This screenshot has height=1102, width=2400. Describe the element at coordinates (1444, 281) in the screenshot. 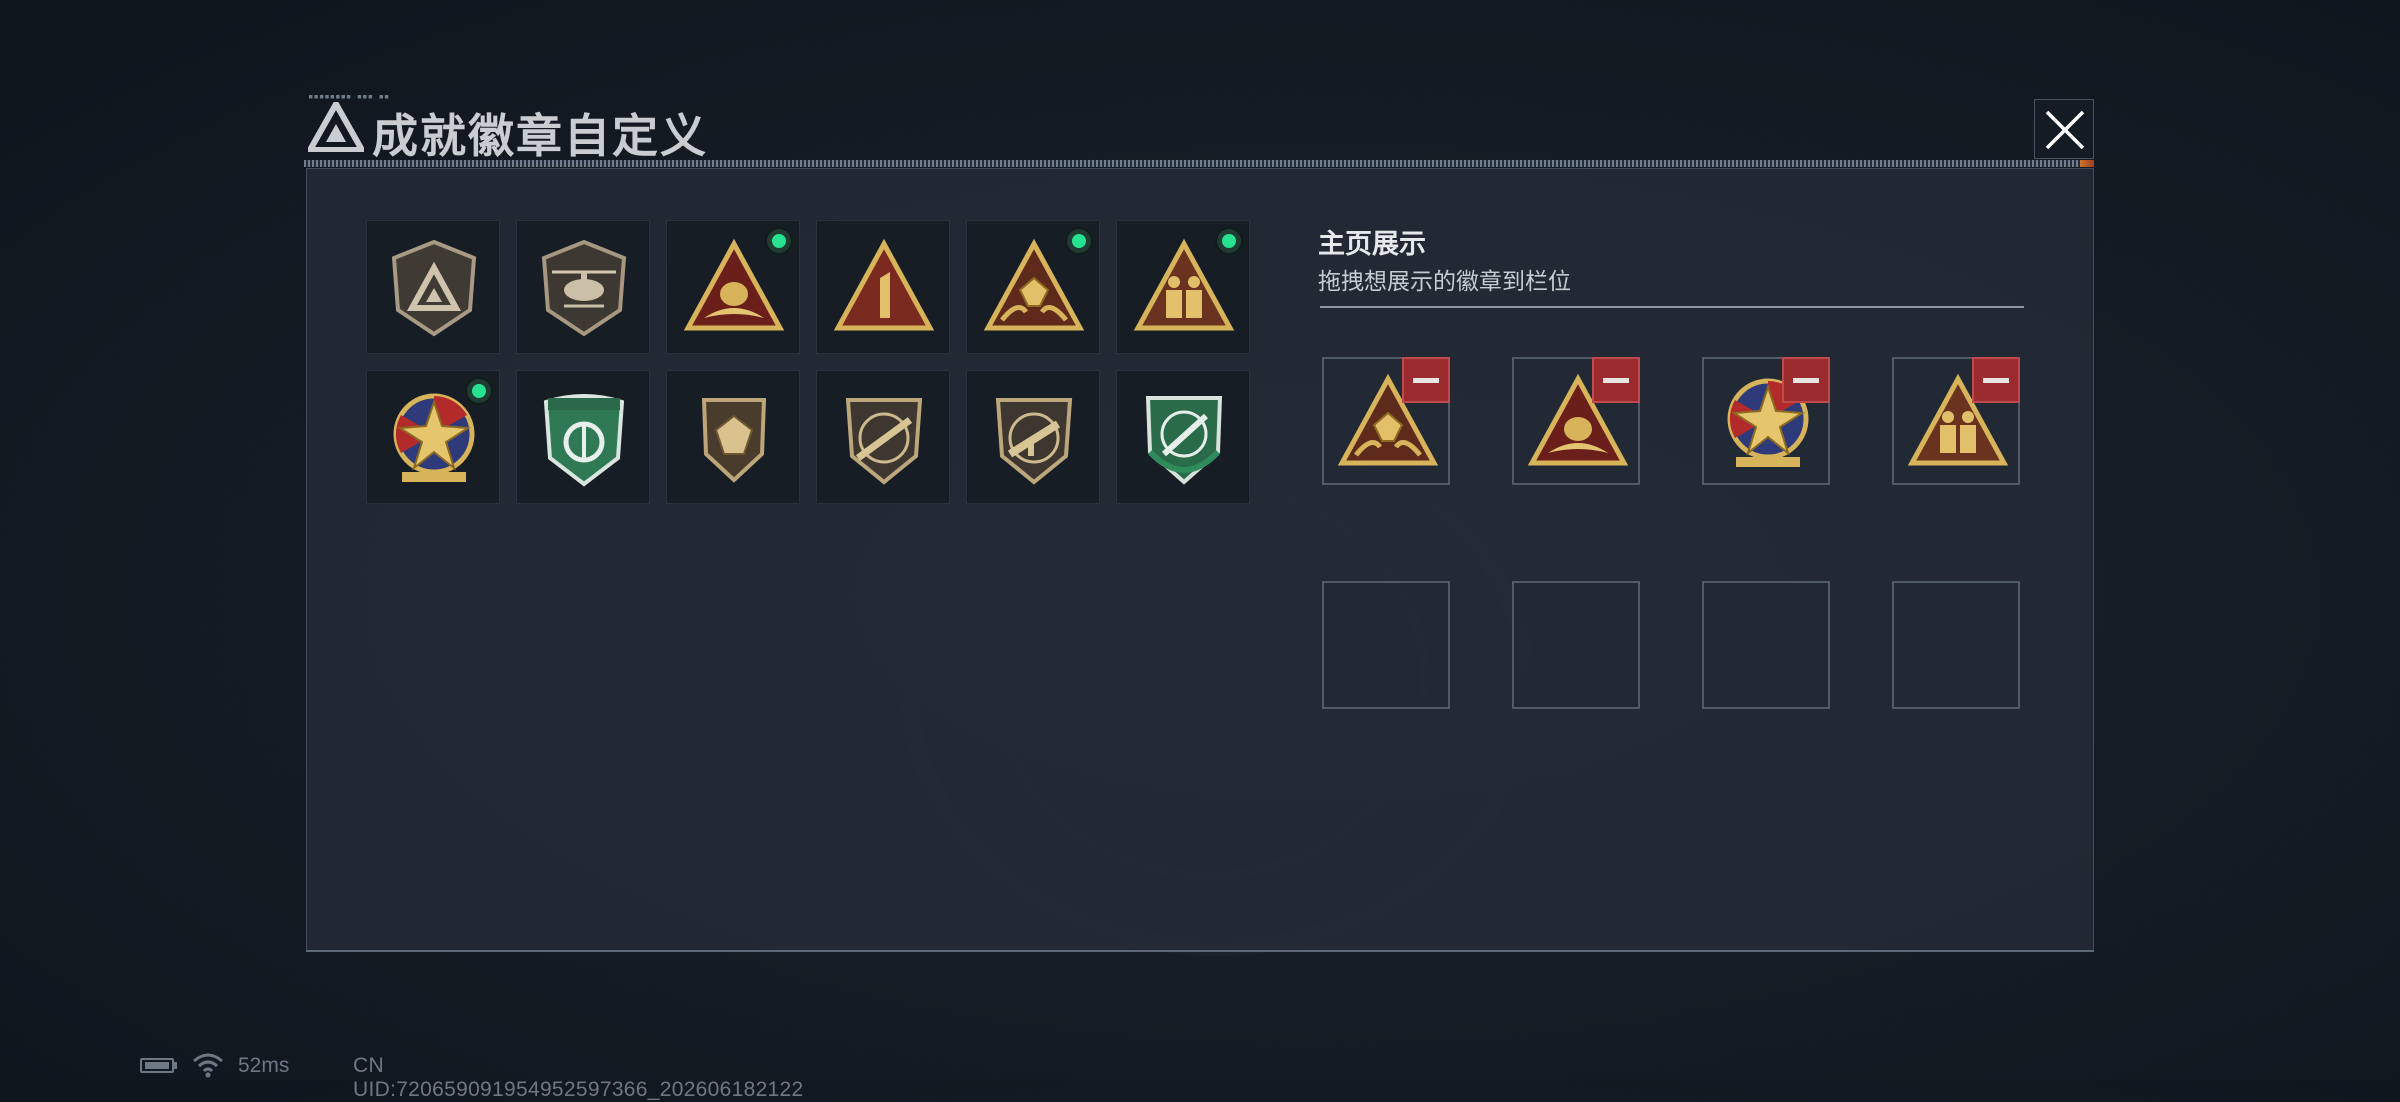

I see `showcase-subtitle: 拖拽想展示的徽章到栏位` at that location.